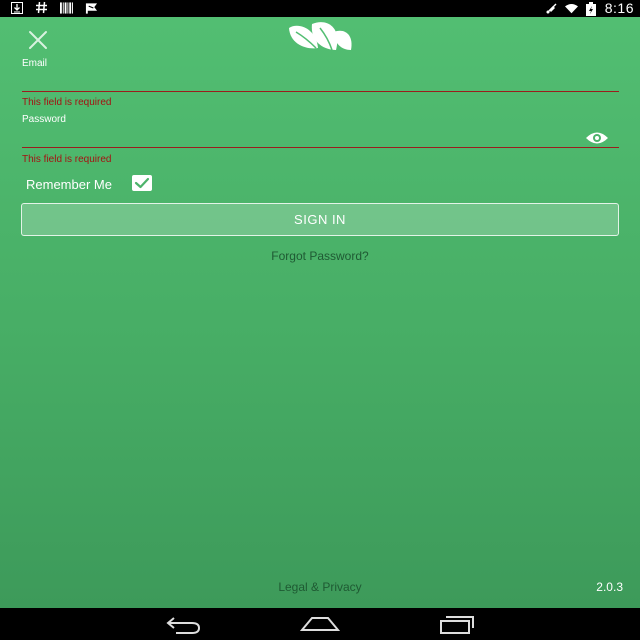  What do you see at coordinates (41, 7) in the screenshot?
I see `hash-icon` at bounding box center [41, 7].